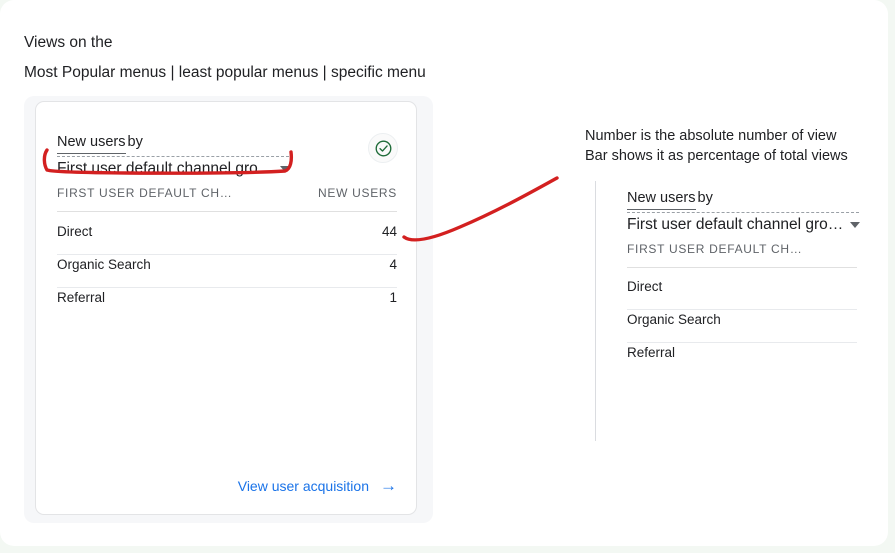 The width and height of the screenshot is (895, 553). What do you see at coordinates (388, 485) in the screenshot?
I see `arrow-right-icon: →` at bounding box center [388, 485].